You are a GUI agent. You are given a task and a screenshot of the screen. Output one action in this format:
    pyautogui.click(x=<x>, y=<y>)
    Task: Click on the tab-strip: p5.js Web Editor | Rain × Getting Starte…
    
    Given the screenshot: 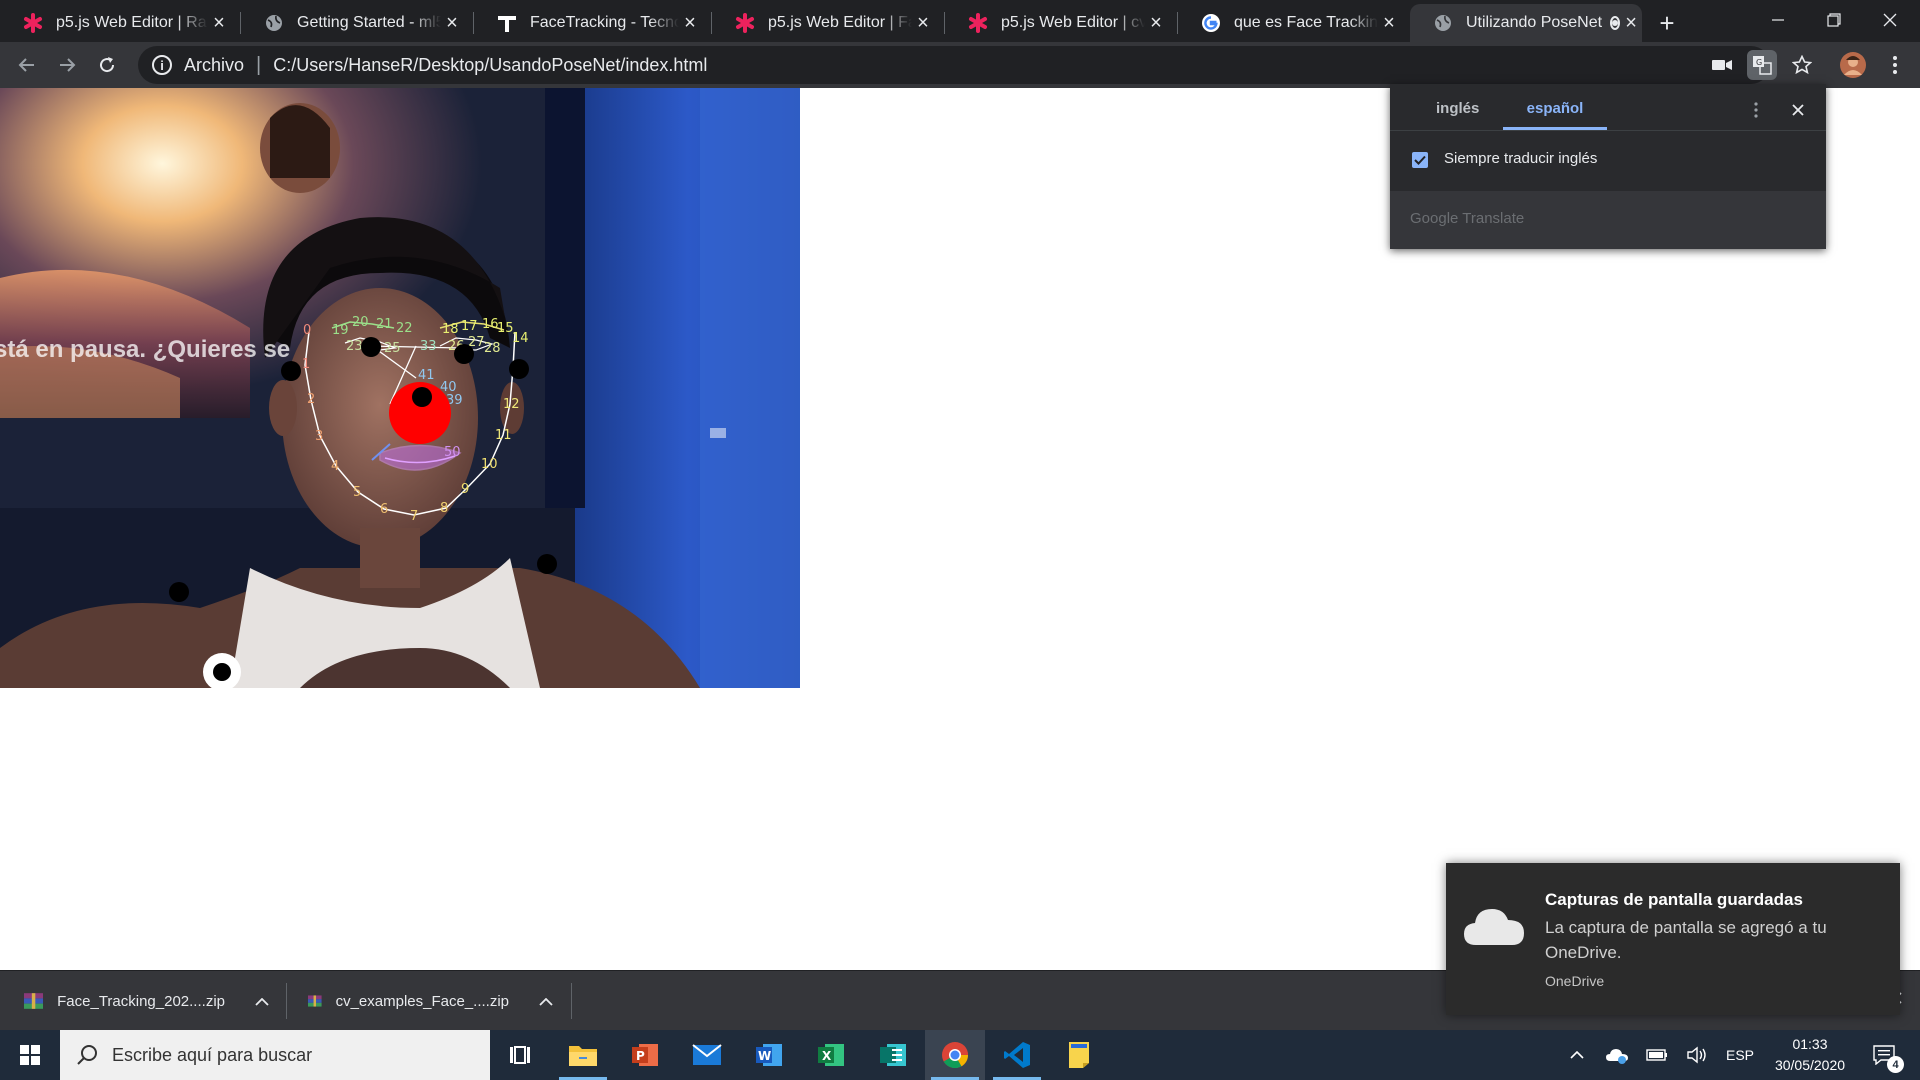 What is the action you would take?
    pyautogui.click(x=960, y=21)
    